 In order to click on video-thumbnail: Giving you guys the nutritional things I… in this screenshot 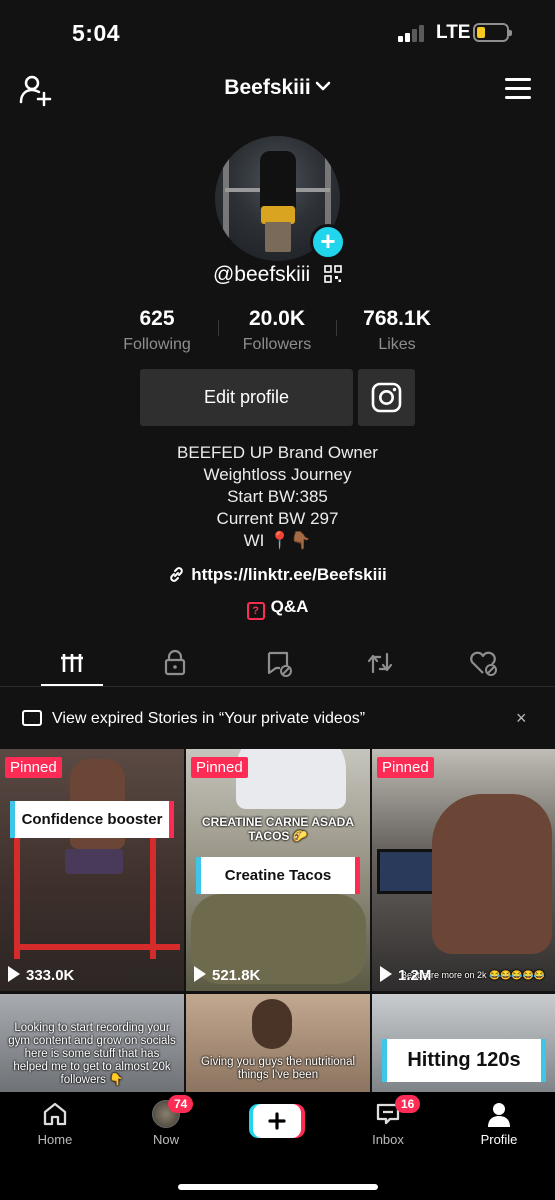, I will do `click(278, 1044)`.